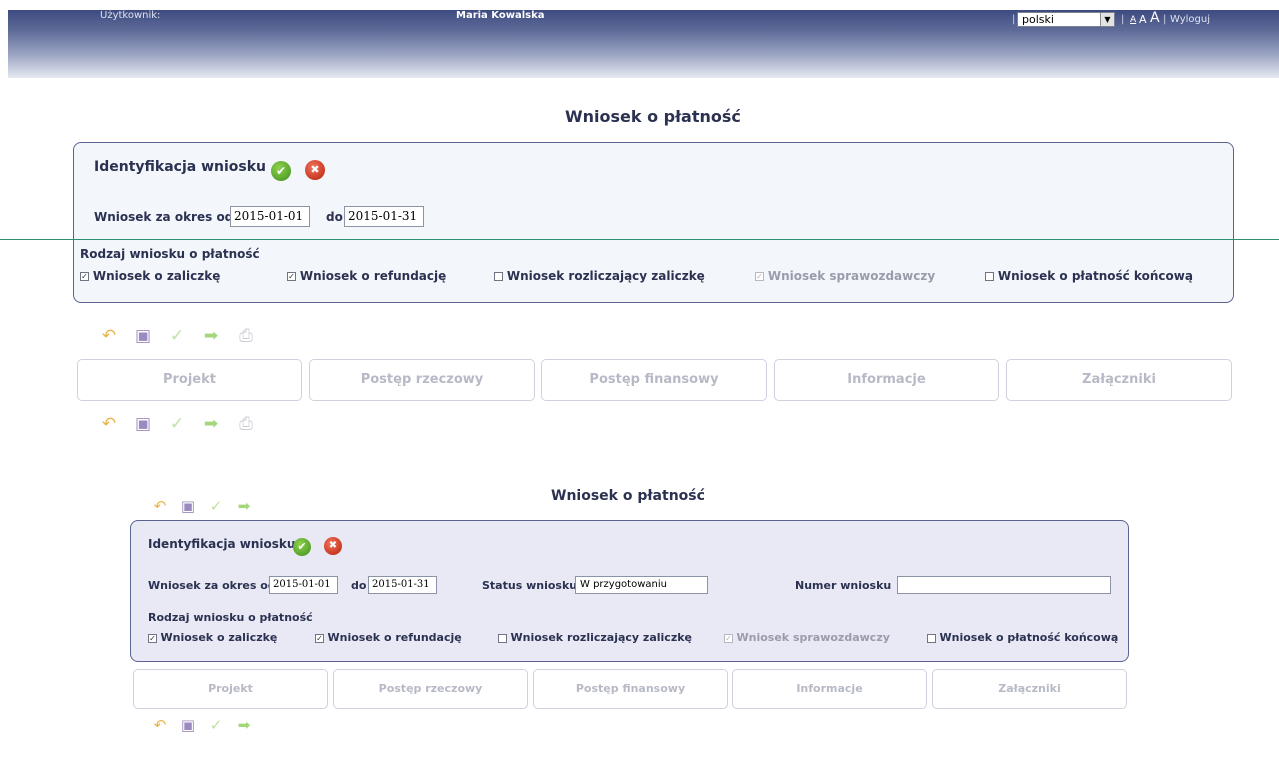 The height and width of the screenshot is (763, 1279). I want to click on divider-line, so click(639, 239).